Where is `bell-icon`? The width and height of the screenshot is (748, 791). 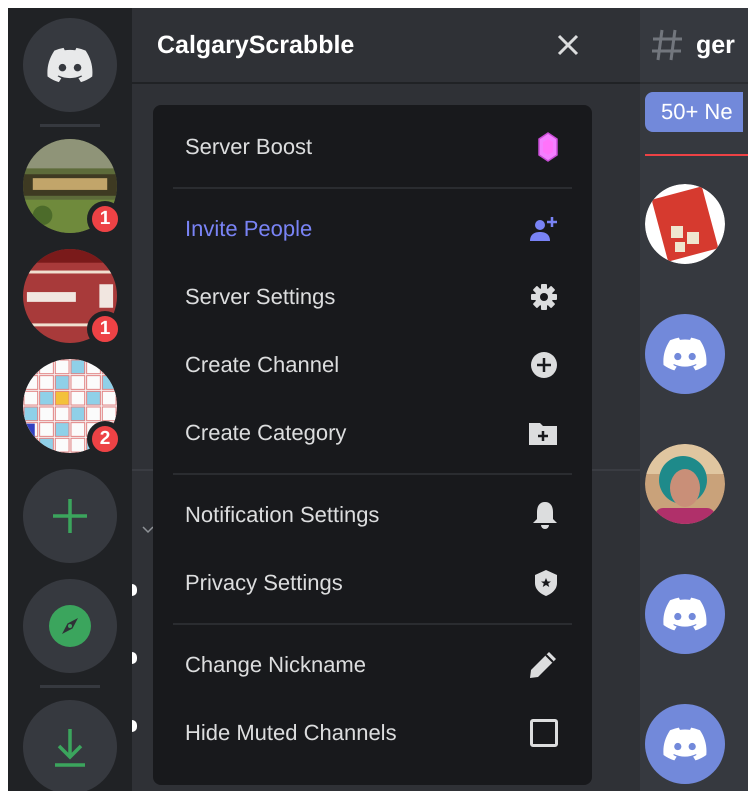
bell-icon is located at coordinates (545, 515).